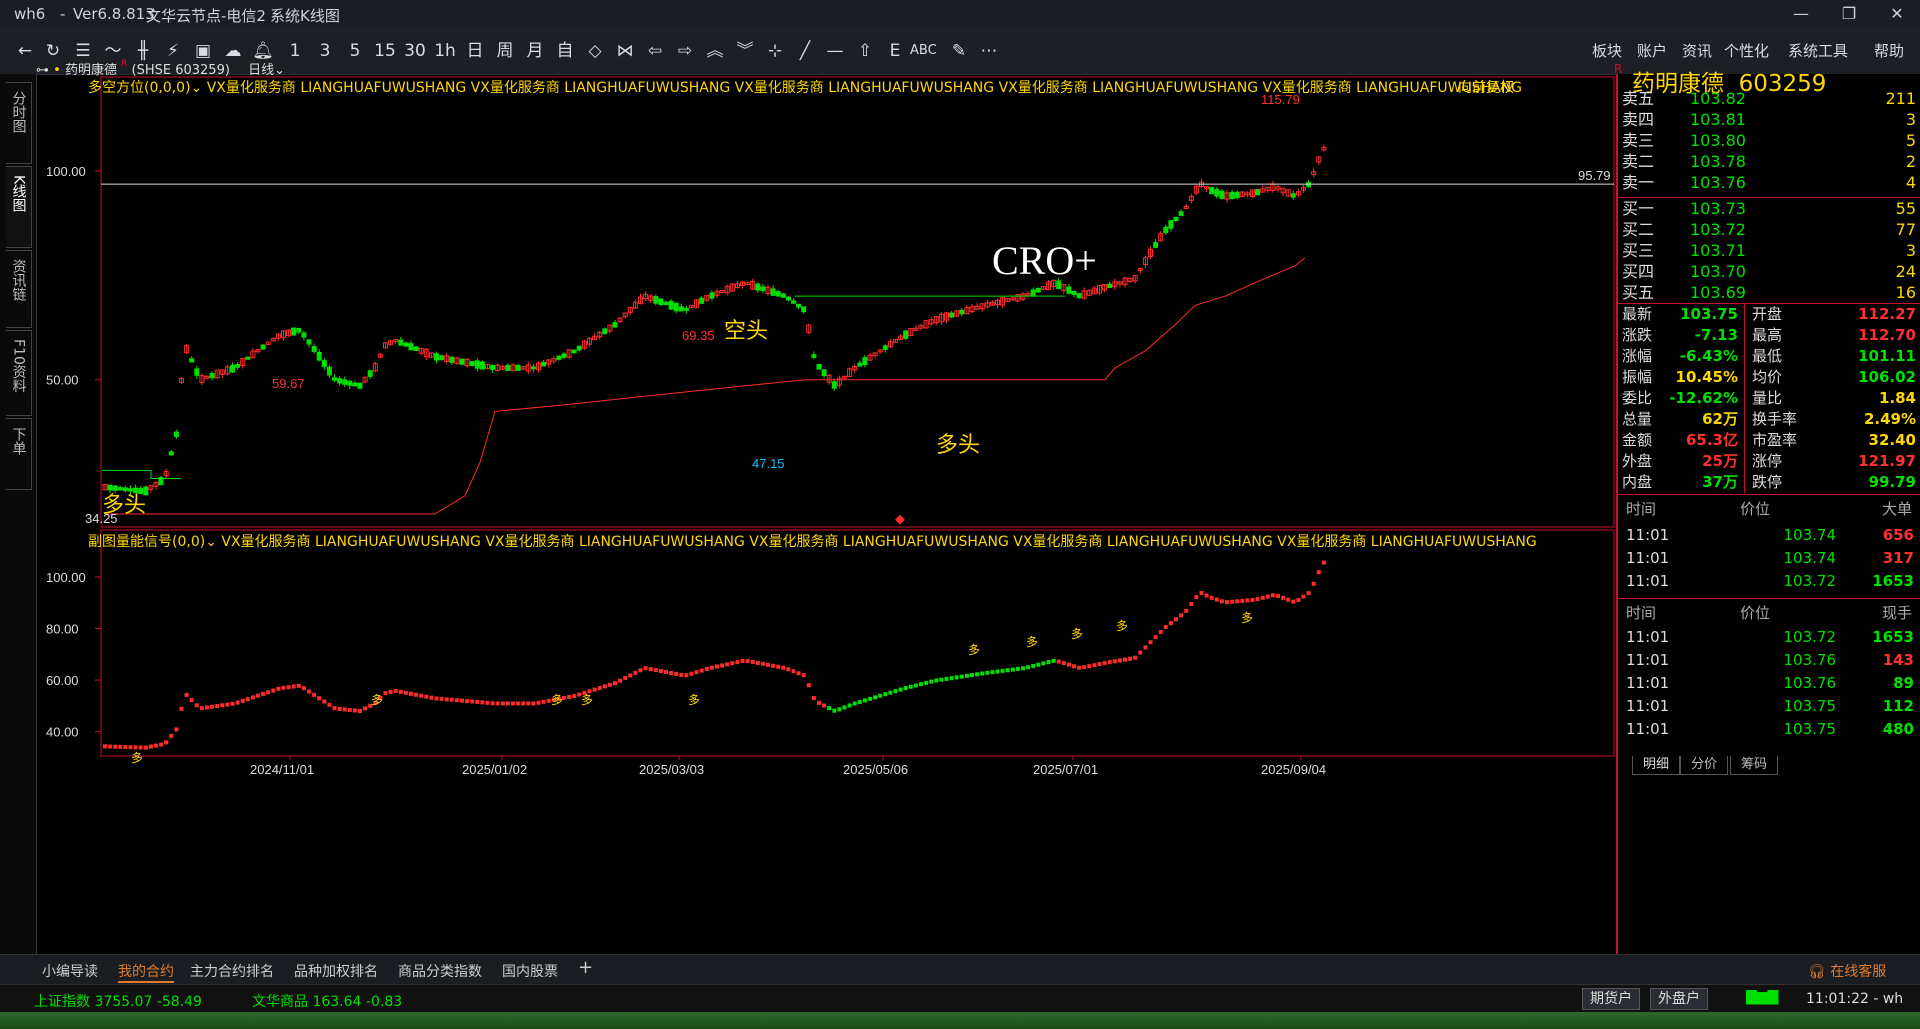  What do you see at coordinates (1770, 398) in the screenshot?
I see `stat-row: 委比 -12.62% 量比 1.84` at bounding box center [1770, 398].